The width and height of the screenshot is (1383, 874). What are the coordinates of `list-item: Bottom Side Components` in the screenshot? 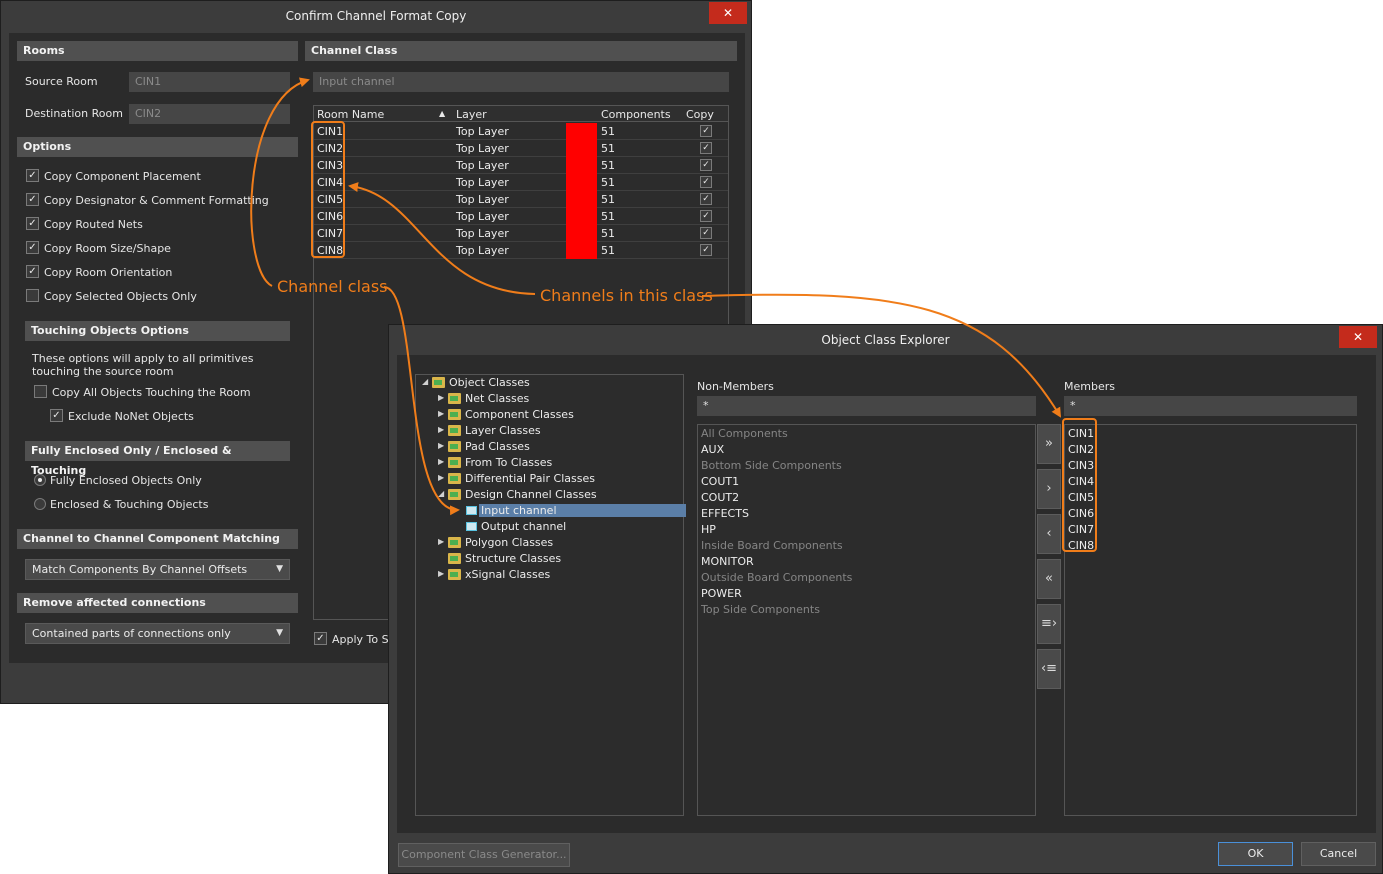 It's located at (771, 465).